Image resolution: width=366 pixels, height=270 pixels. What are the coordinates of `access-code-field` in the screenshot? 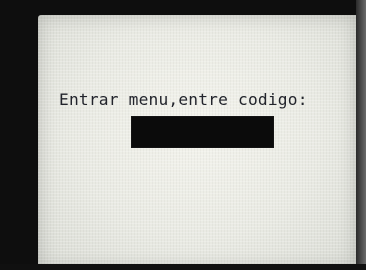 It's located at (202, 132).